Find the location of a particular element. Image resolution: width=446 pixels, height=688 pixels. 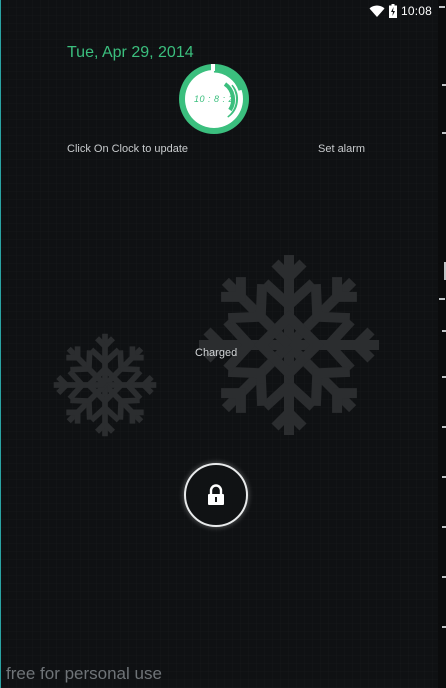

battery-status-text: Charged is located at coordinates (216, 353).